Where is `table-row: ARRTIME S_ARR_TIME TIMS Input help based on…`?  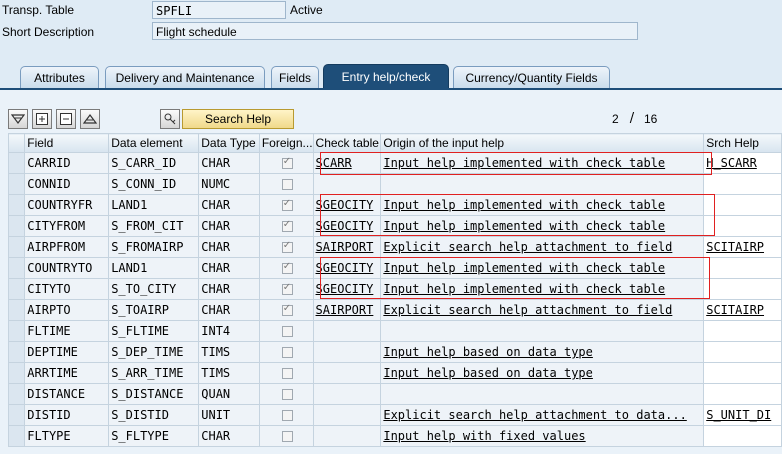 table-row: ARRTIME S_ARR_TIME TIMS Input help based on… is located at coordinates (394, 373).